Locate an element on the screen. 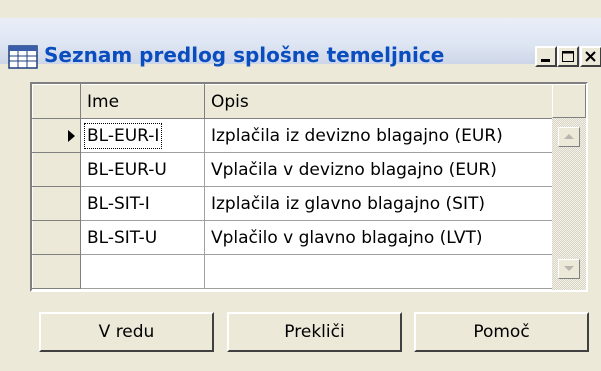 The height and width of the screenshot is (371, 601). window-title: Seznam predlog splošne temeljnice is located at coordinates (244, 55).